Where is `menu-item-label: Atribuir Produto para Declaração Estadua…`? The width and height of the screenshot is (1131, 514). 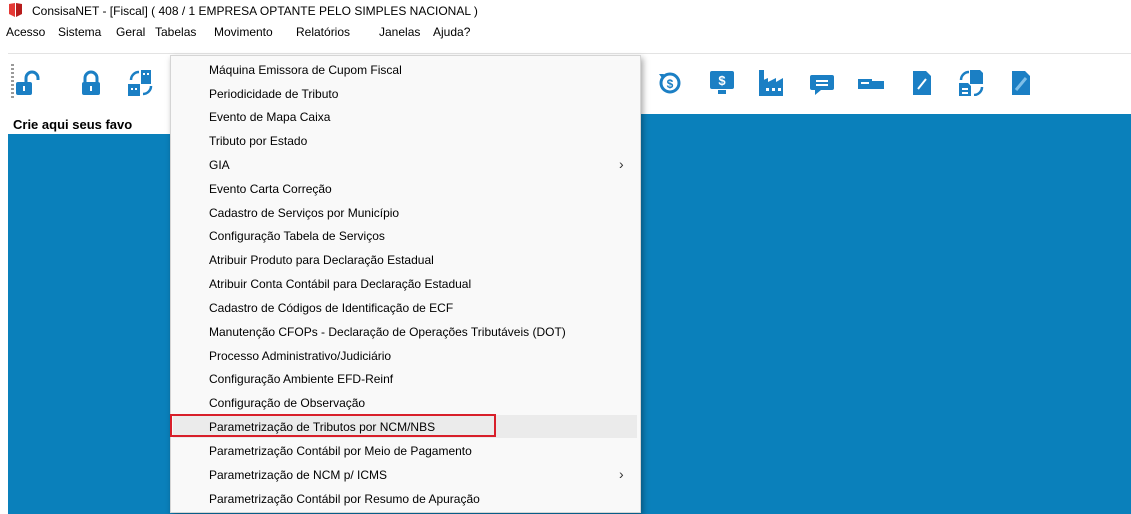 menu-item-label: Atribuir Produto para Declaração Estadua… is located at coordinates (321, 260).